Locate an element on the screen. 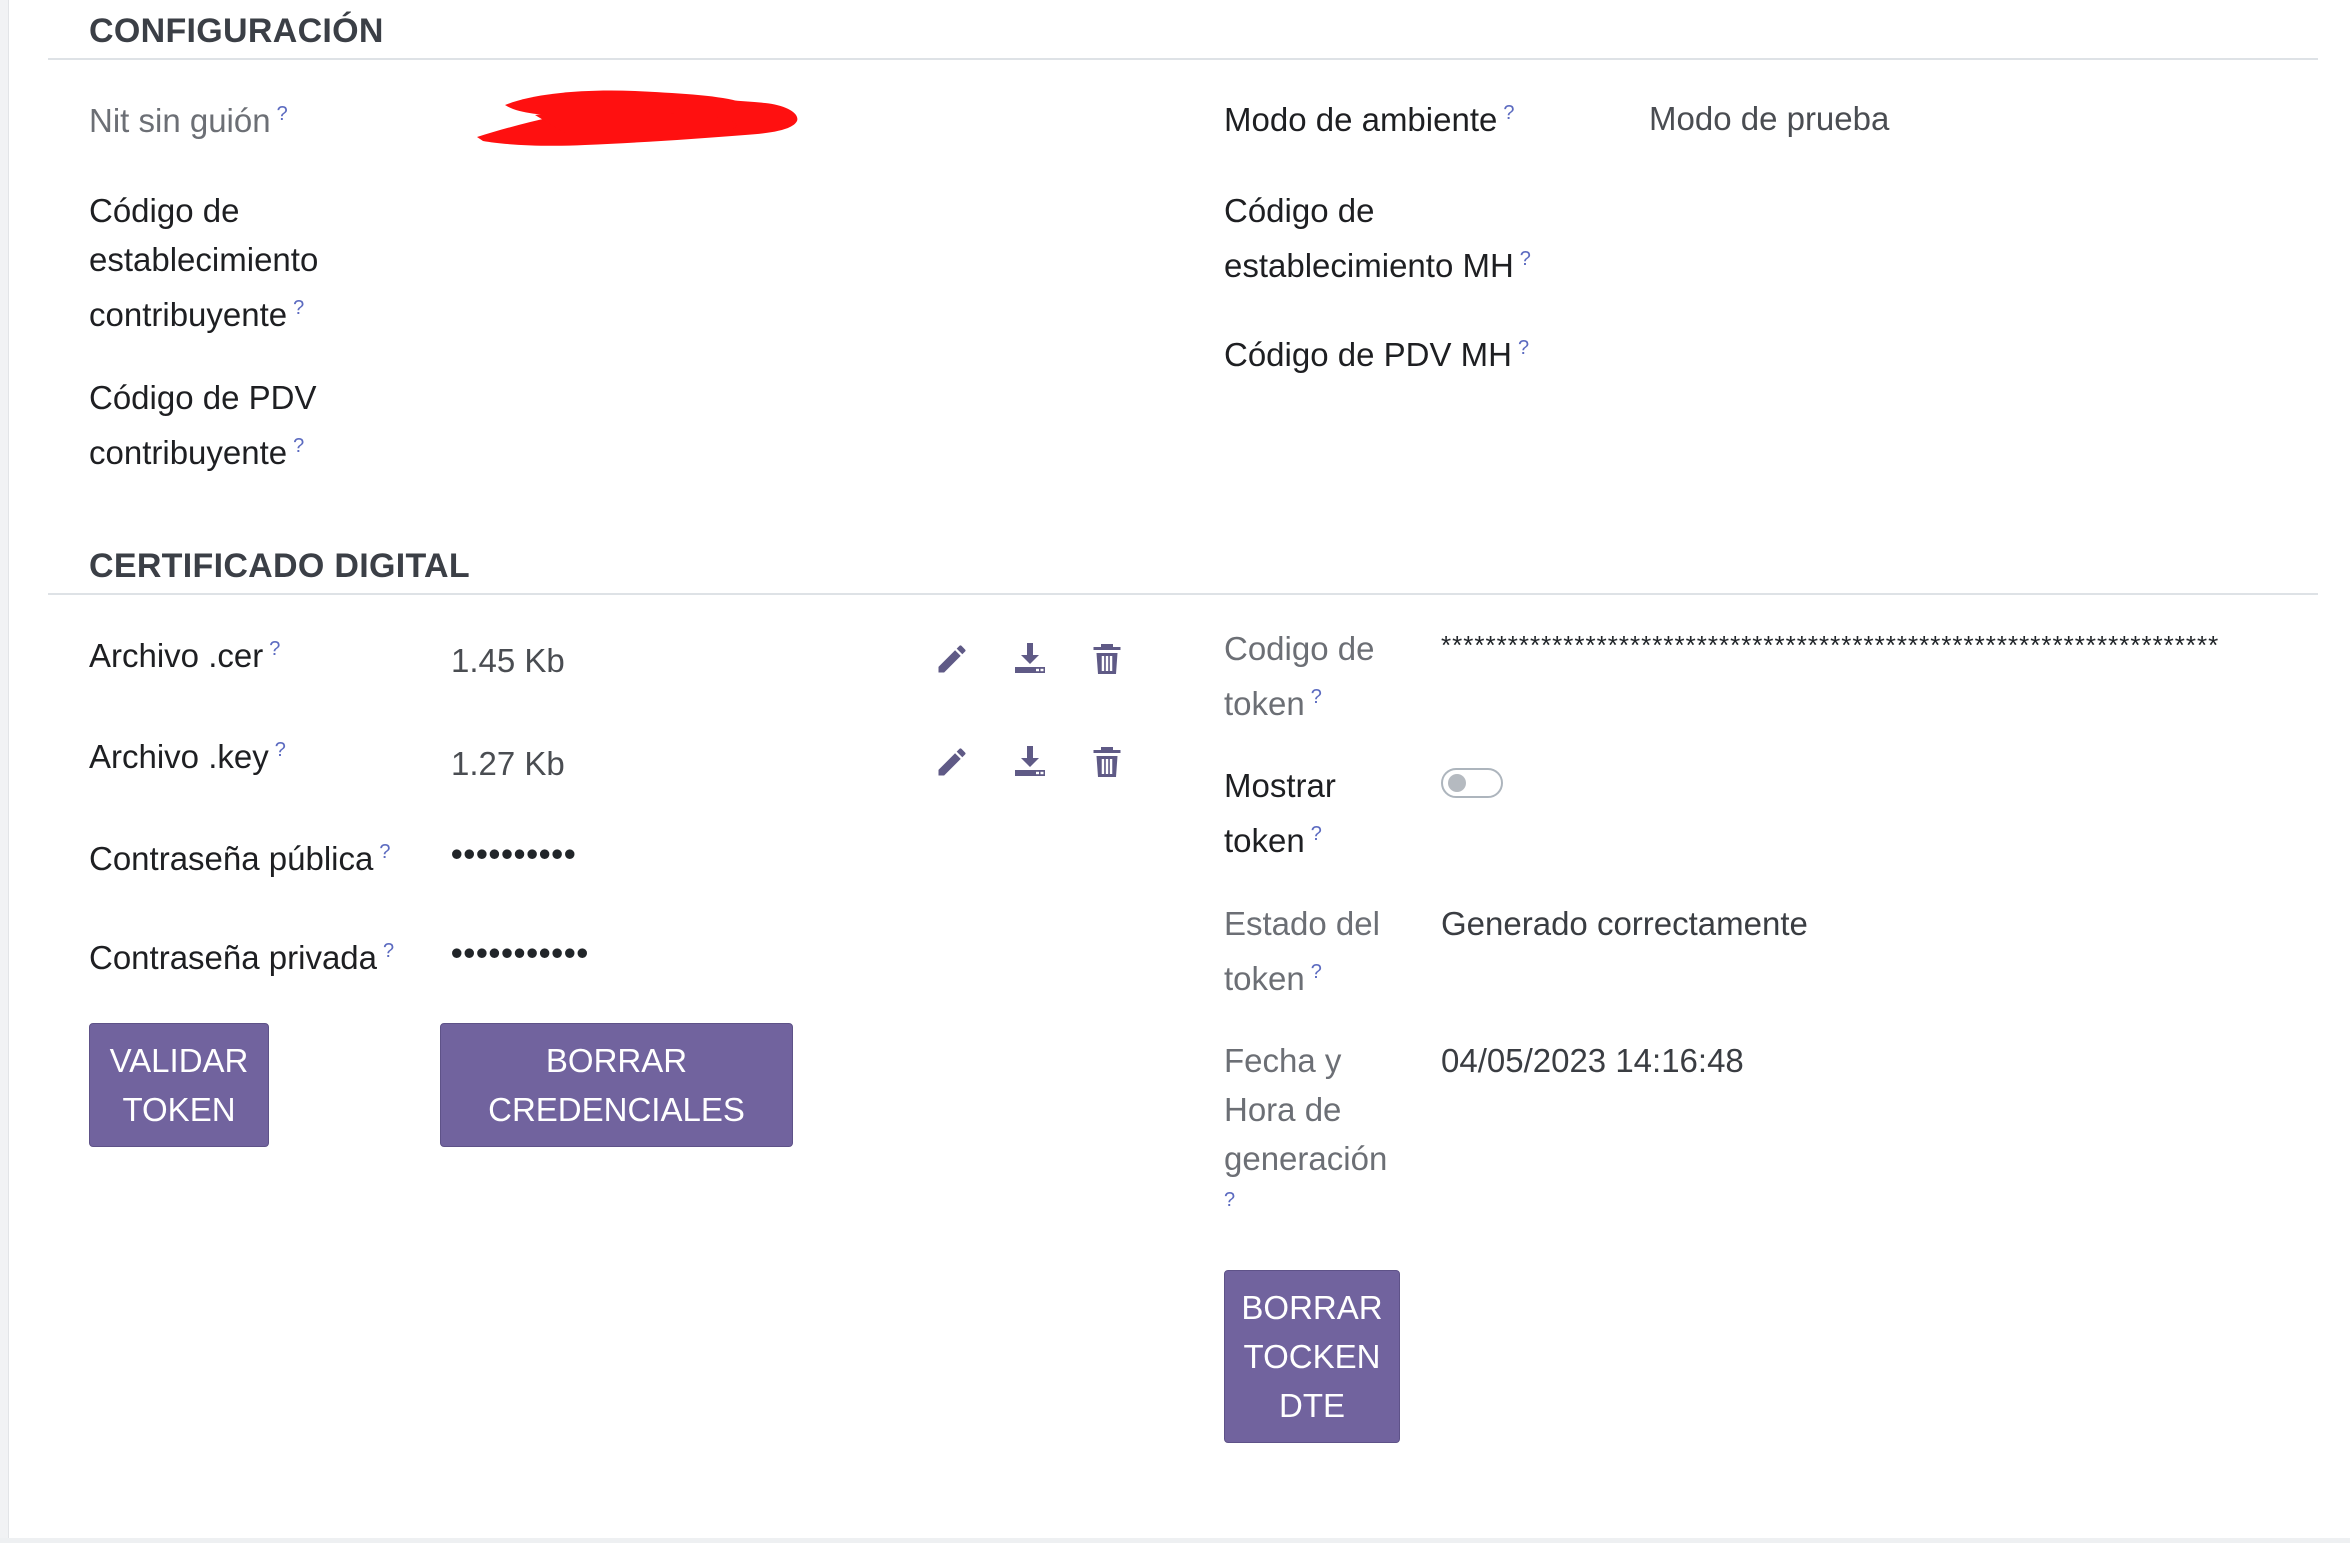 This screenshot has width=2350, height=1543. button-label-line: TOCKEN is located at coordinates (1312, 1356).